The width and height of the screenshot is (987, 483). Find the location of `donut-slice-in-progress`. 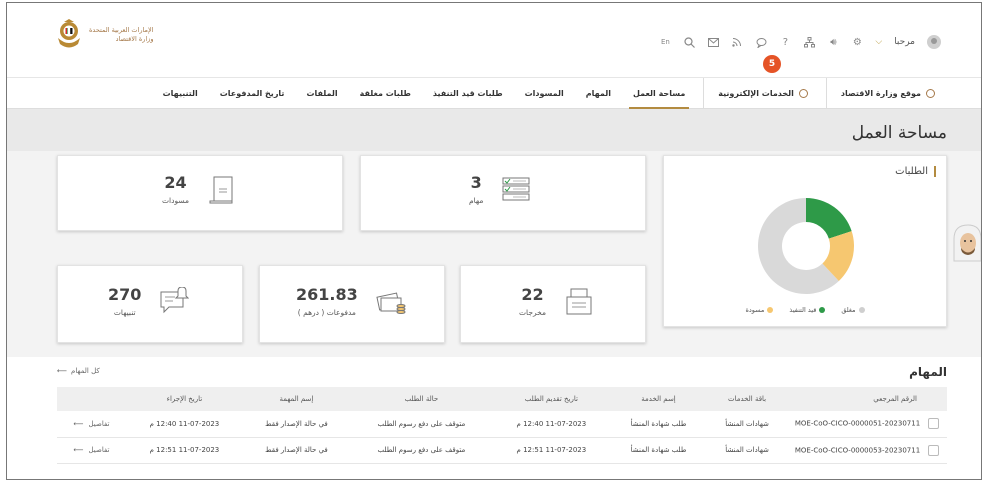

donut-slice-in-progress is located at coordinates (829, 218).